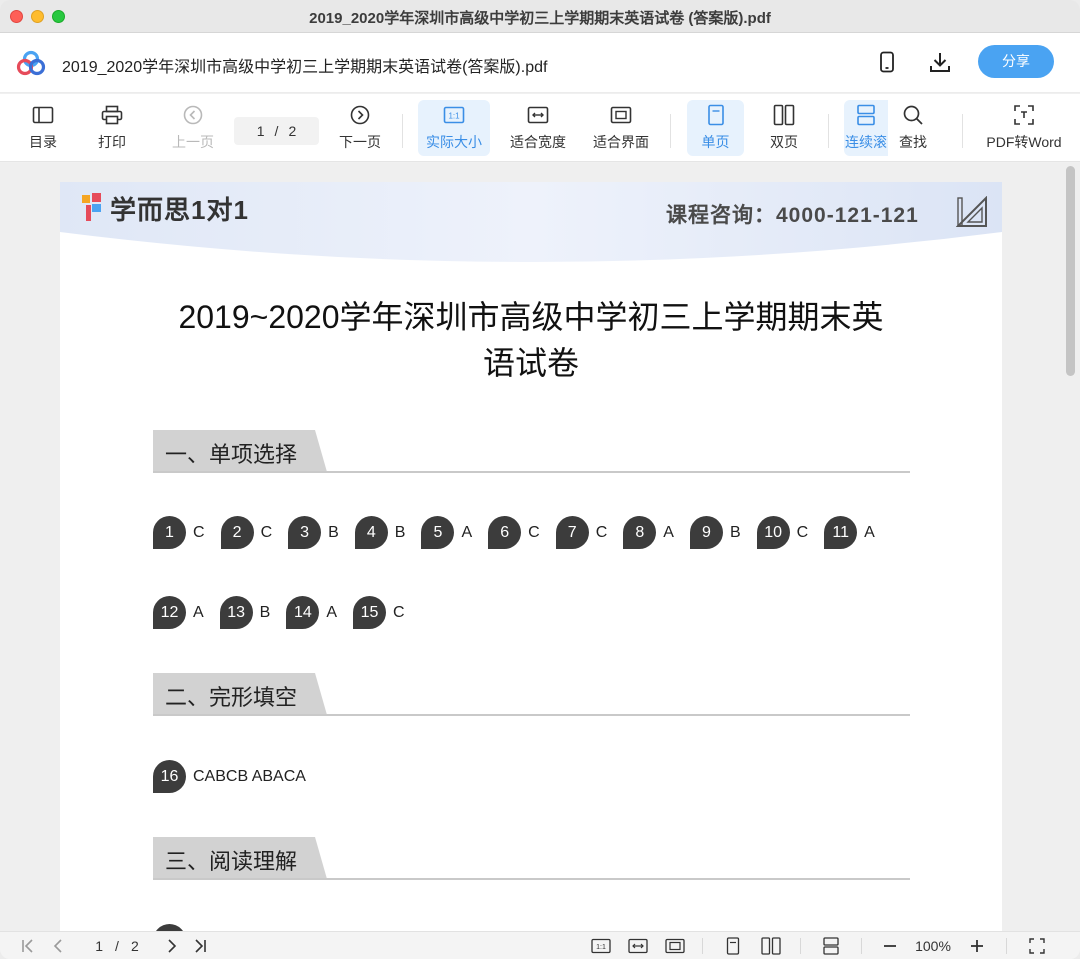  Describe the element at coordinates (784, 142) in the screenshot. I see `double-page-label: 双页` at that location.